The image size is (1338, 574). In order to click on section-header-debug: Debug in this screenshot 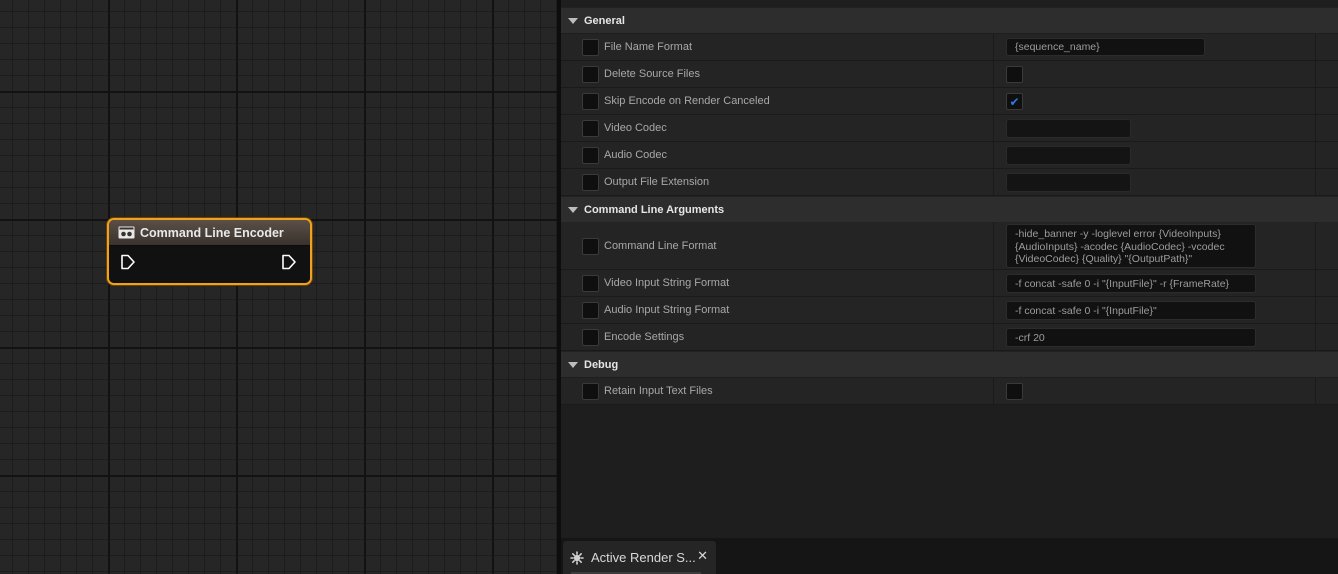, I will do `click(949, 364)`.